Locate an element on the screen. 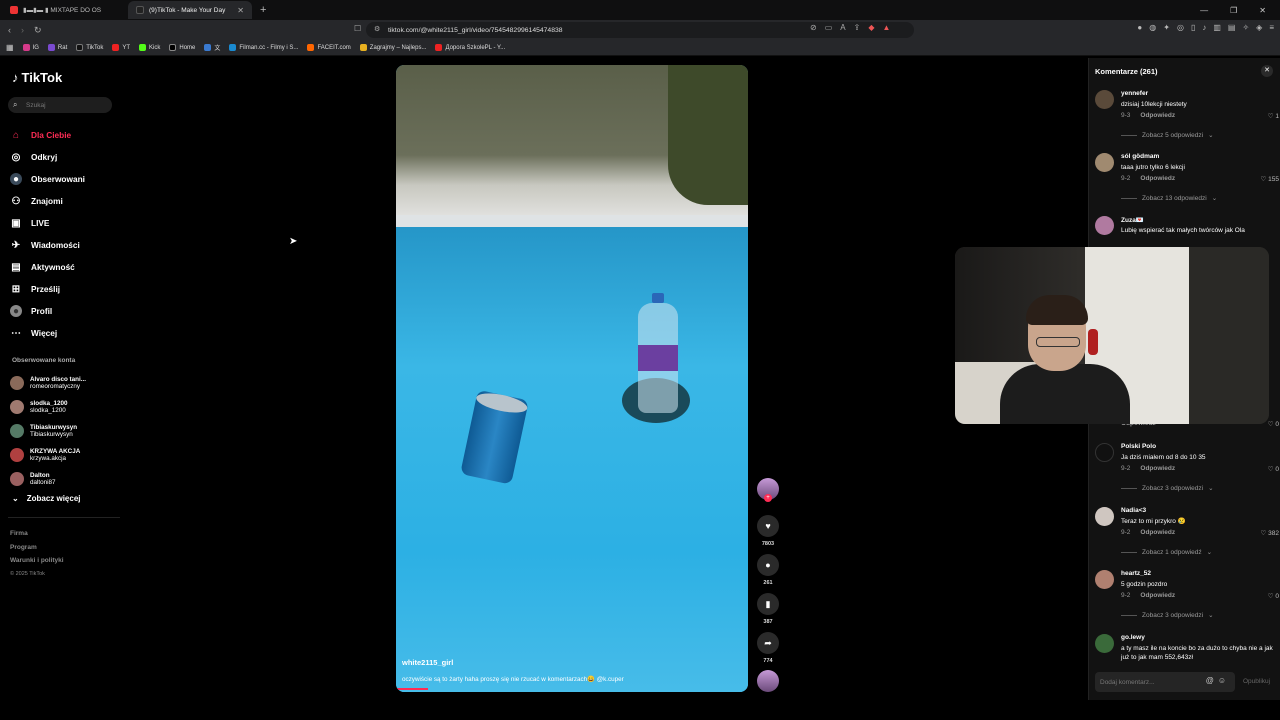 This screenshot has width=1280, height=720. footer-link: Program is located at coordinates (37, 548).